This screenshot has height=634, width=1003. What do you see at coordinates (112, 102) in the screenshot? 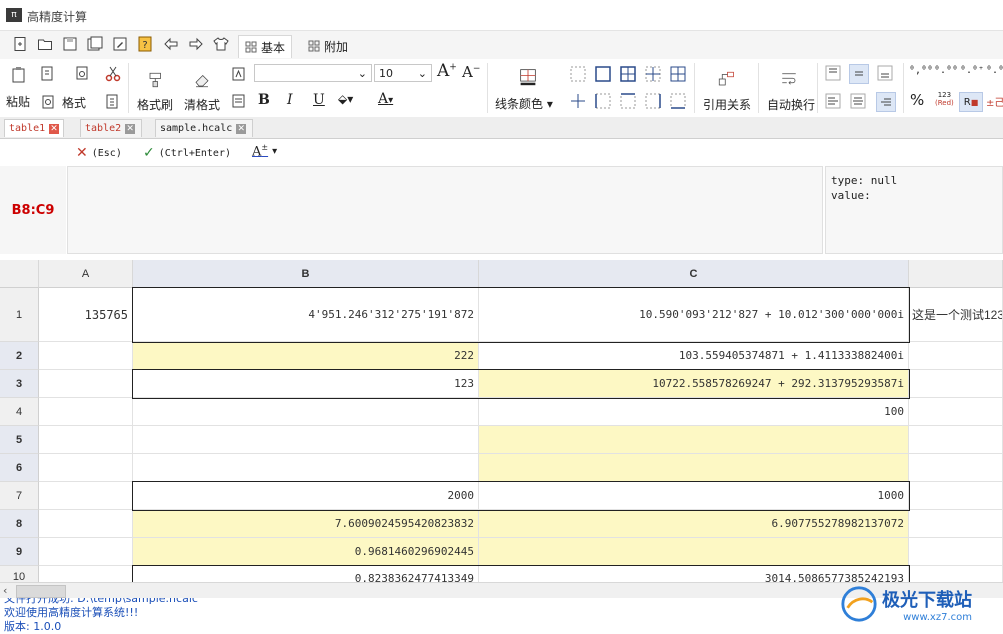
I see `paste-value-icon` at bounding box center [112, 102].